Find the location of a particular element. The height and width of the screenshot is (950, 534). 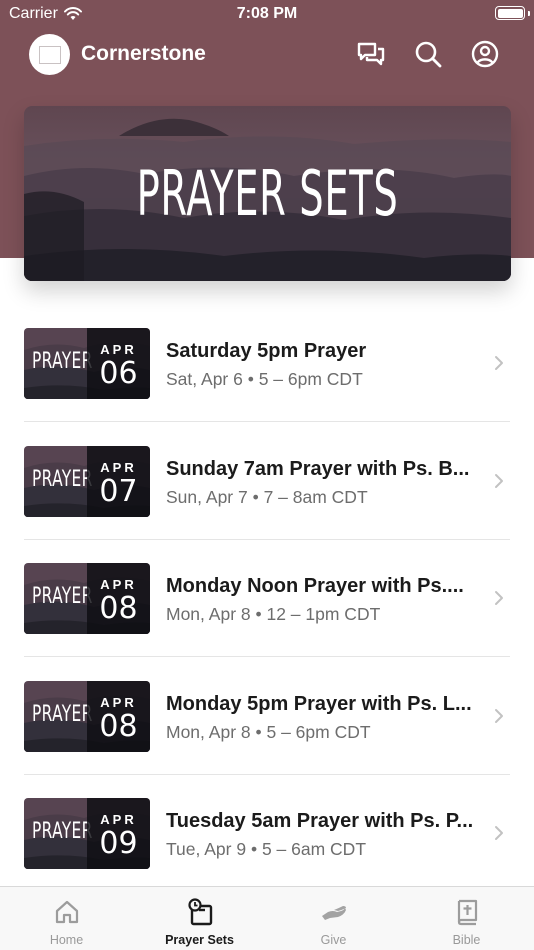

tab-give-label: Give is located at coordinates (333, 940).